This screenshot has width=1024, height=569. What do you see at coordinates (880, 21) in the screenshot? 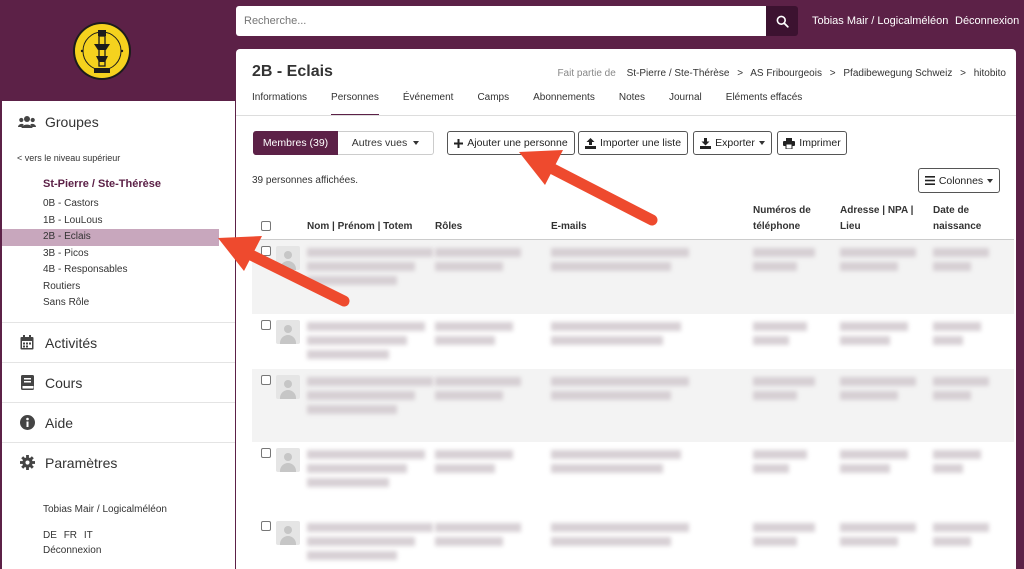
I see `top-user-link: Tobias Mair / Logicalméléon` at bounding box center [880, 21].